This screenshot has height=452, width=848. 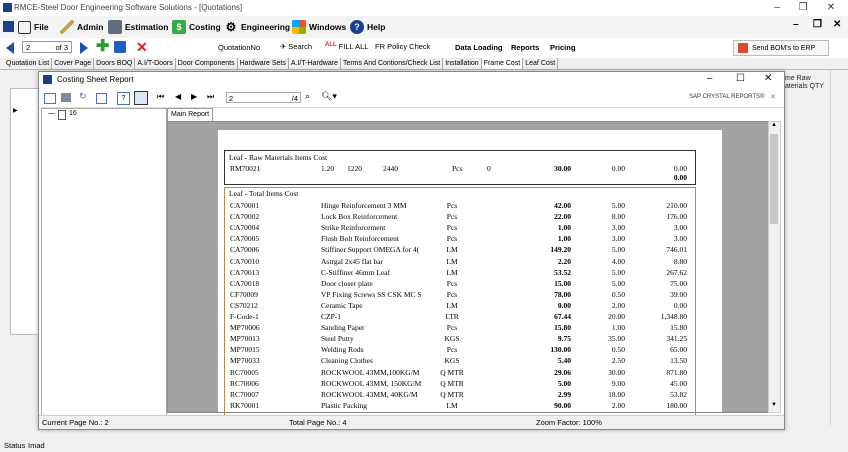 What do you see at coordinates (155, 63) in the screenshot?
I see `tab-a-i-t-doors: A.I/T-Doors` at bounding box center [155, 63].